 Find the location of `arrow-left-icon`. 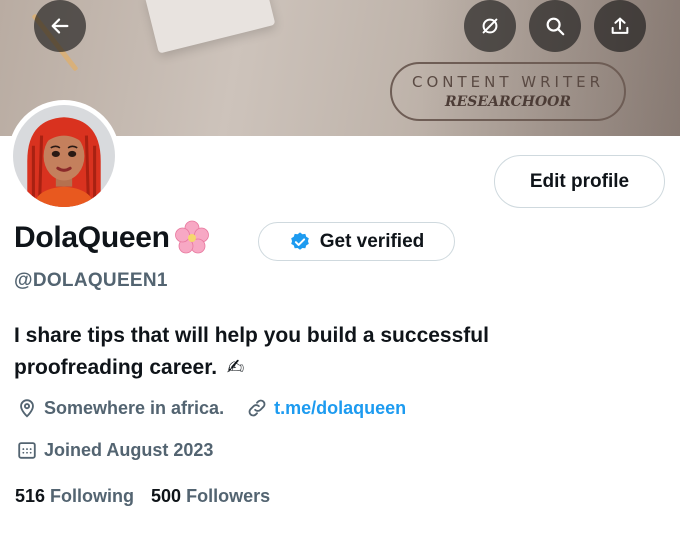

arrow-left-icon is located at coordinates (60, 26).